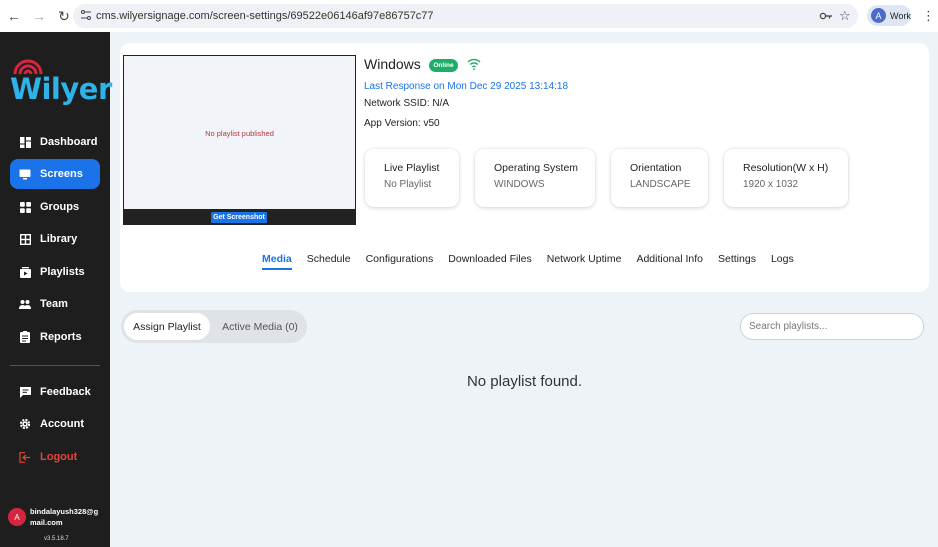 This screenshot has width=938, height=547. Describe the element at coordinates (928, 16) in the screenshot. I see `kebab-menu-icon: ⋮` at that location.